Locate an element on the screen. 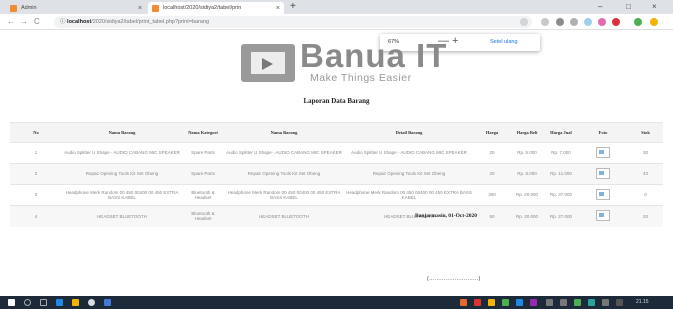 The height and width of the screenshot is (309, 673). cell-no: 1 is located at coordinates (36, 153).